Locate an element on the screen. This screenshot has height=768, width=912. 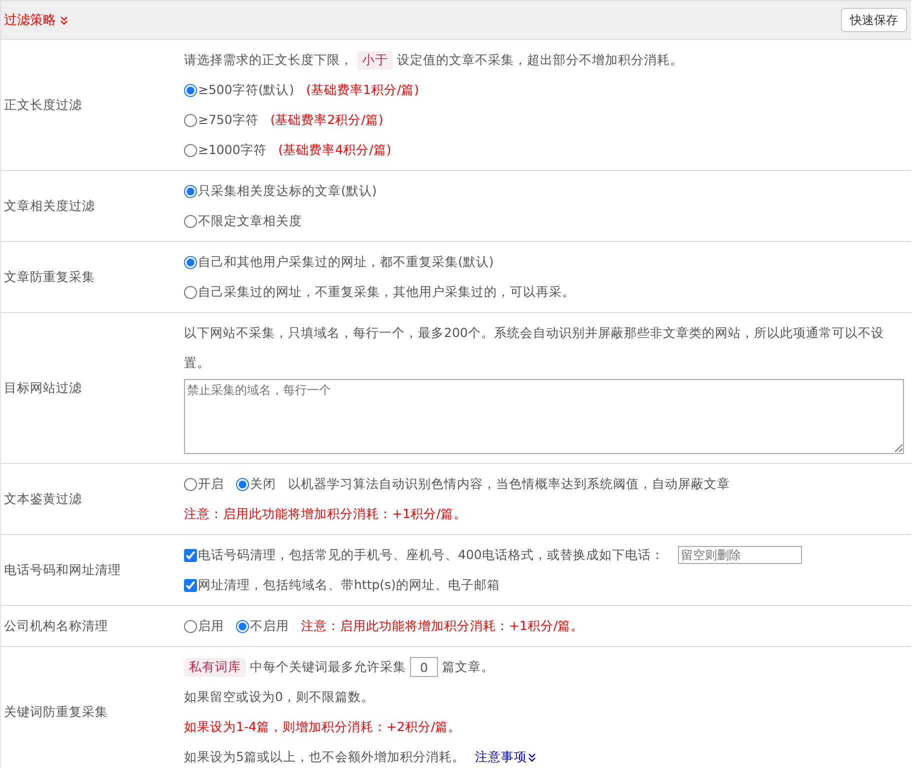
row-label: 文章相关度过滤 is located at coordinates (49, 206).